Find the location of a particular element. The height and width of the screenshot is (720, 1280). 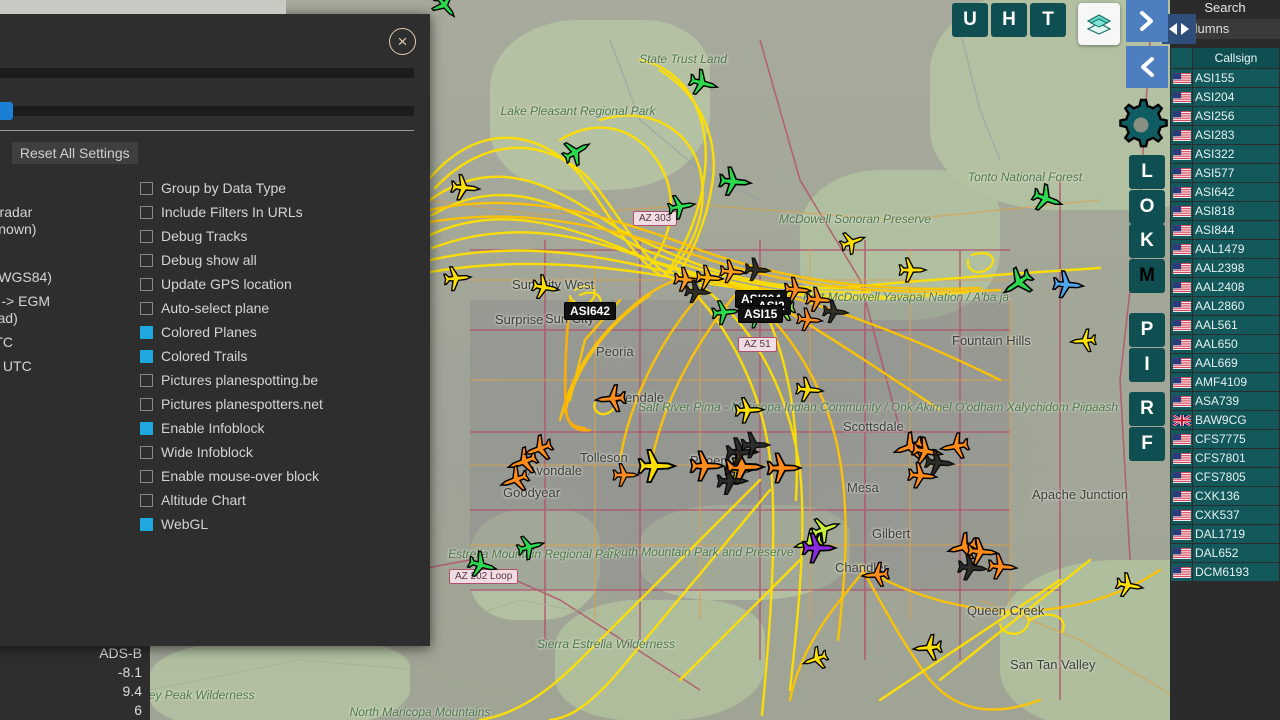

table-row: ASI844 is located at coordinates (1225, 230).